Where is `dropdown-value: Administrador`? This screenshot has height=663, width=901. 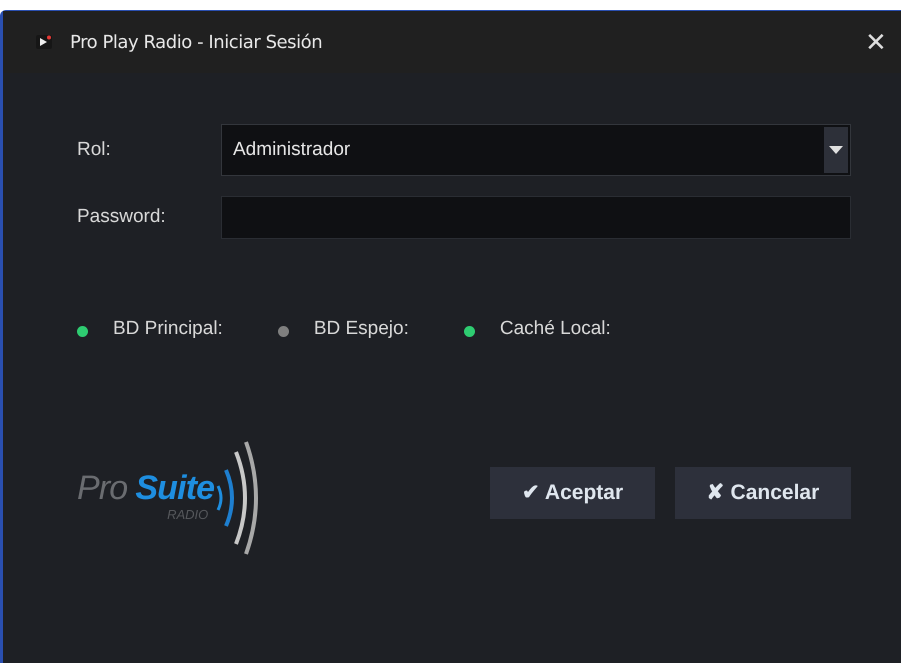
dropdown-value: Administrador is located at coordinates (292, 150).